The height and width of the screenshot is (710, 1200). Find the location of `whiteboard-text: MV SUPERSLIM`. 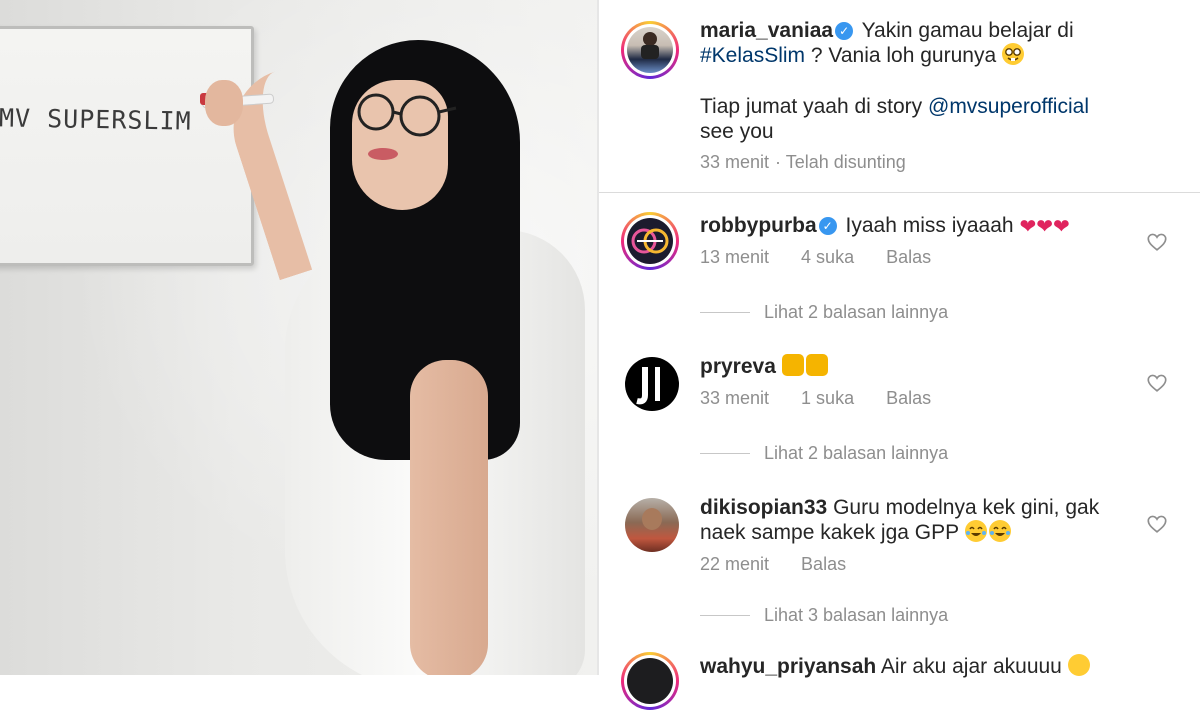

whiteboard-text: MV SUPERSLIM is located at coordinates (96, 119).